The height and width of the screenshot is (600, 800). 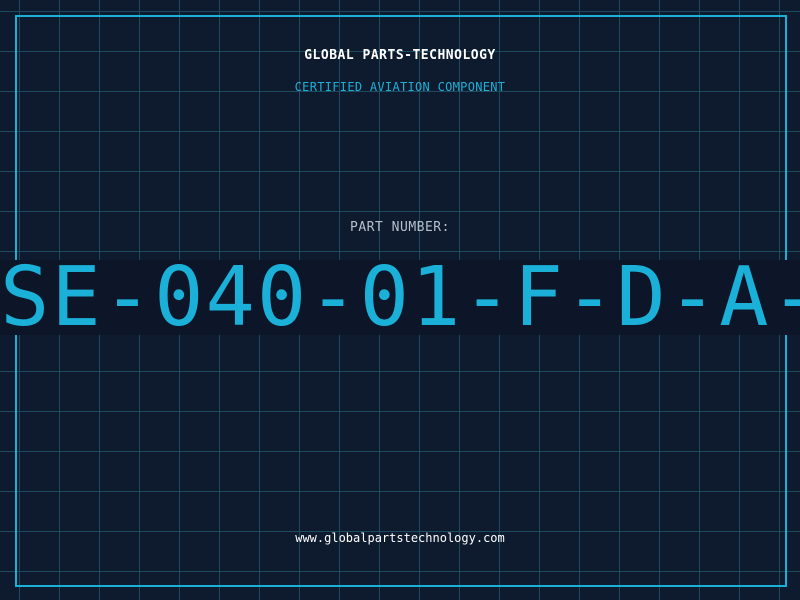 What do you see at coordinates (400, 227) in the screenshot?
I see `part-number-label: PART NUMBER:` at bounding box center [400, 227].